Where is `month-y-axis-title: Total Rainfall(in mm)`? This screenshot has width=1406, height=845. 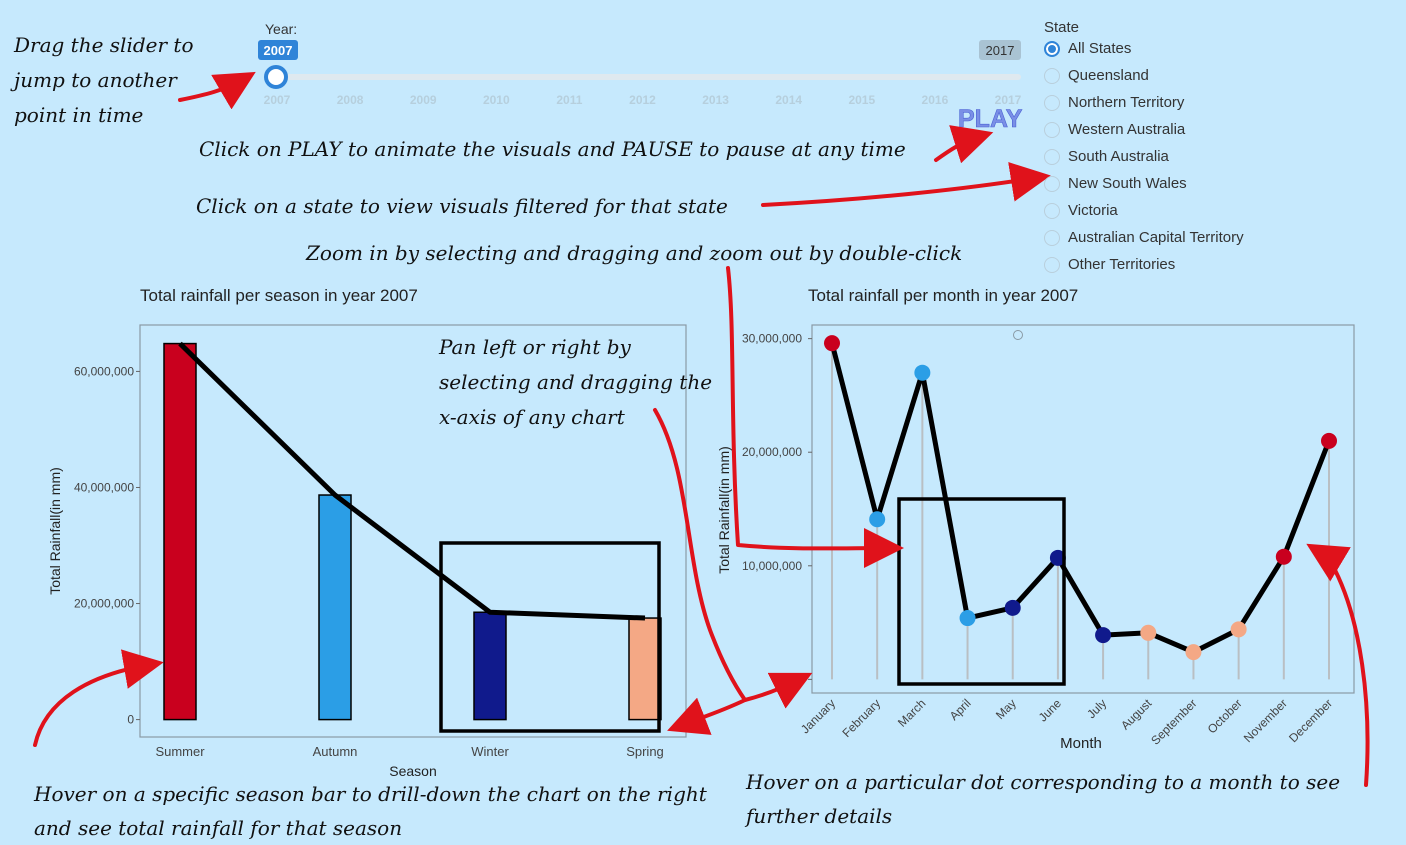 month-y-axis-title: Total Rainfall(in mm) is located at coordinates (724, 510).